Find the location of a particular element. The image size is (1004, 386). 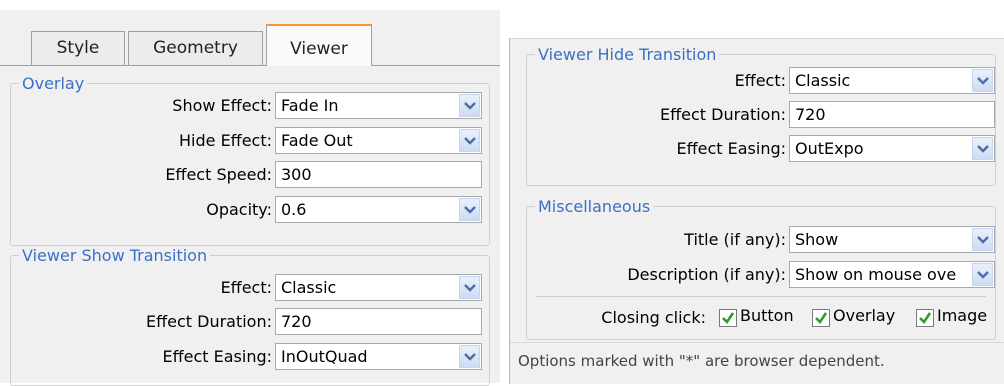

button-checkbox-label: Button is located at coordinates (767, 315).